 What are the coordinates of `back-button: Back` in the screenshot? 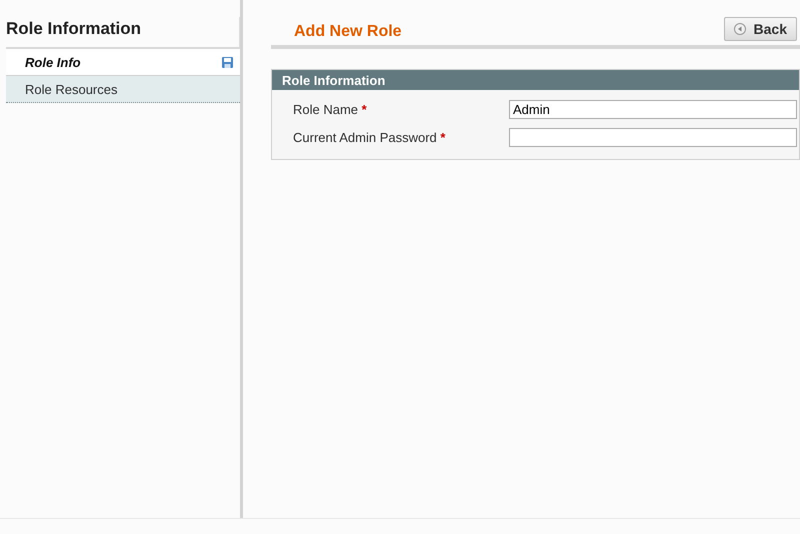 It's located at (760, 29).